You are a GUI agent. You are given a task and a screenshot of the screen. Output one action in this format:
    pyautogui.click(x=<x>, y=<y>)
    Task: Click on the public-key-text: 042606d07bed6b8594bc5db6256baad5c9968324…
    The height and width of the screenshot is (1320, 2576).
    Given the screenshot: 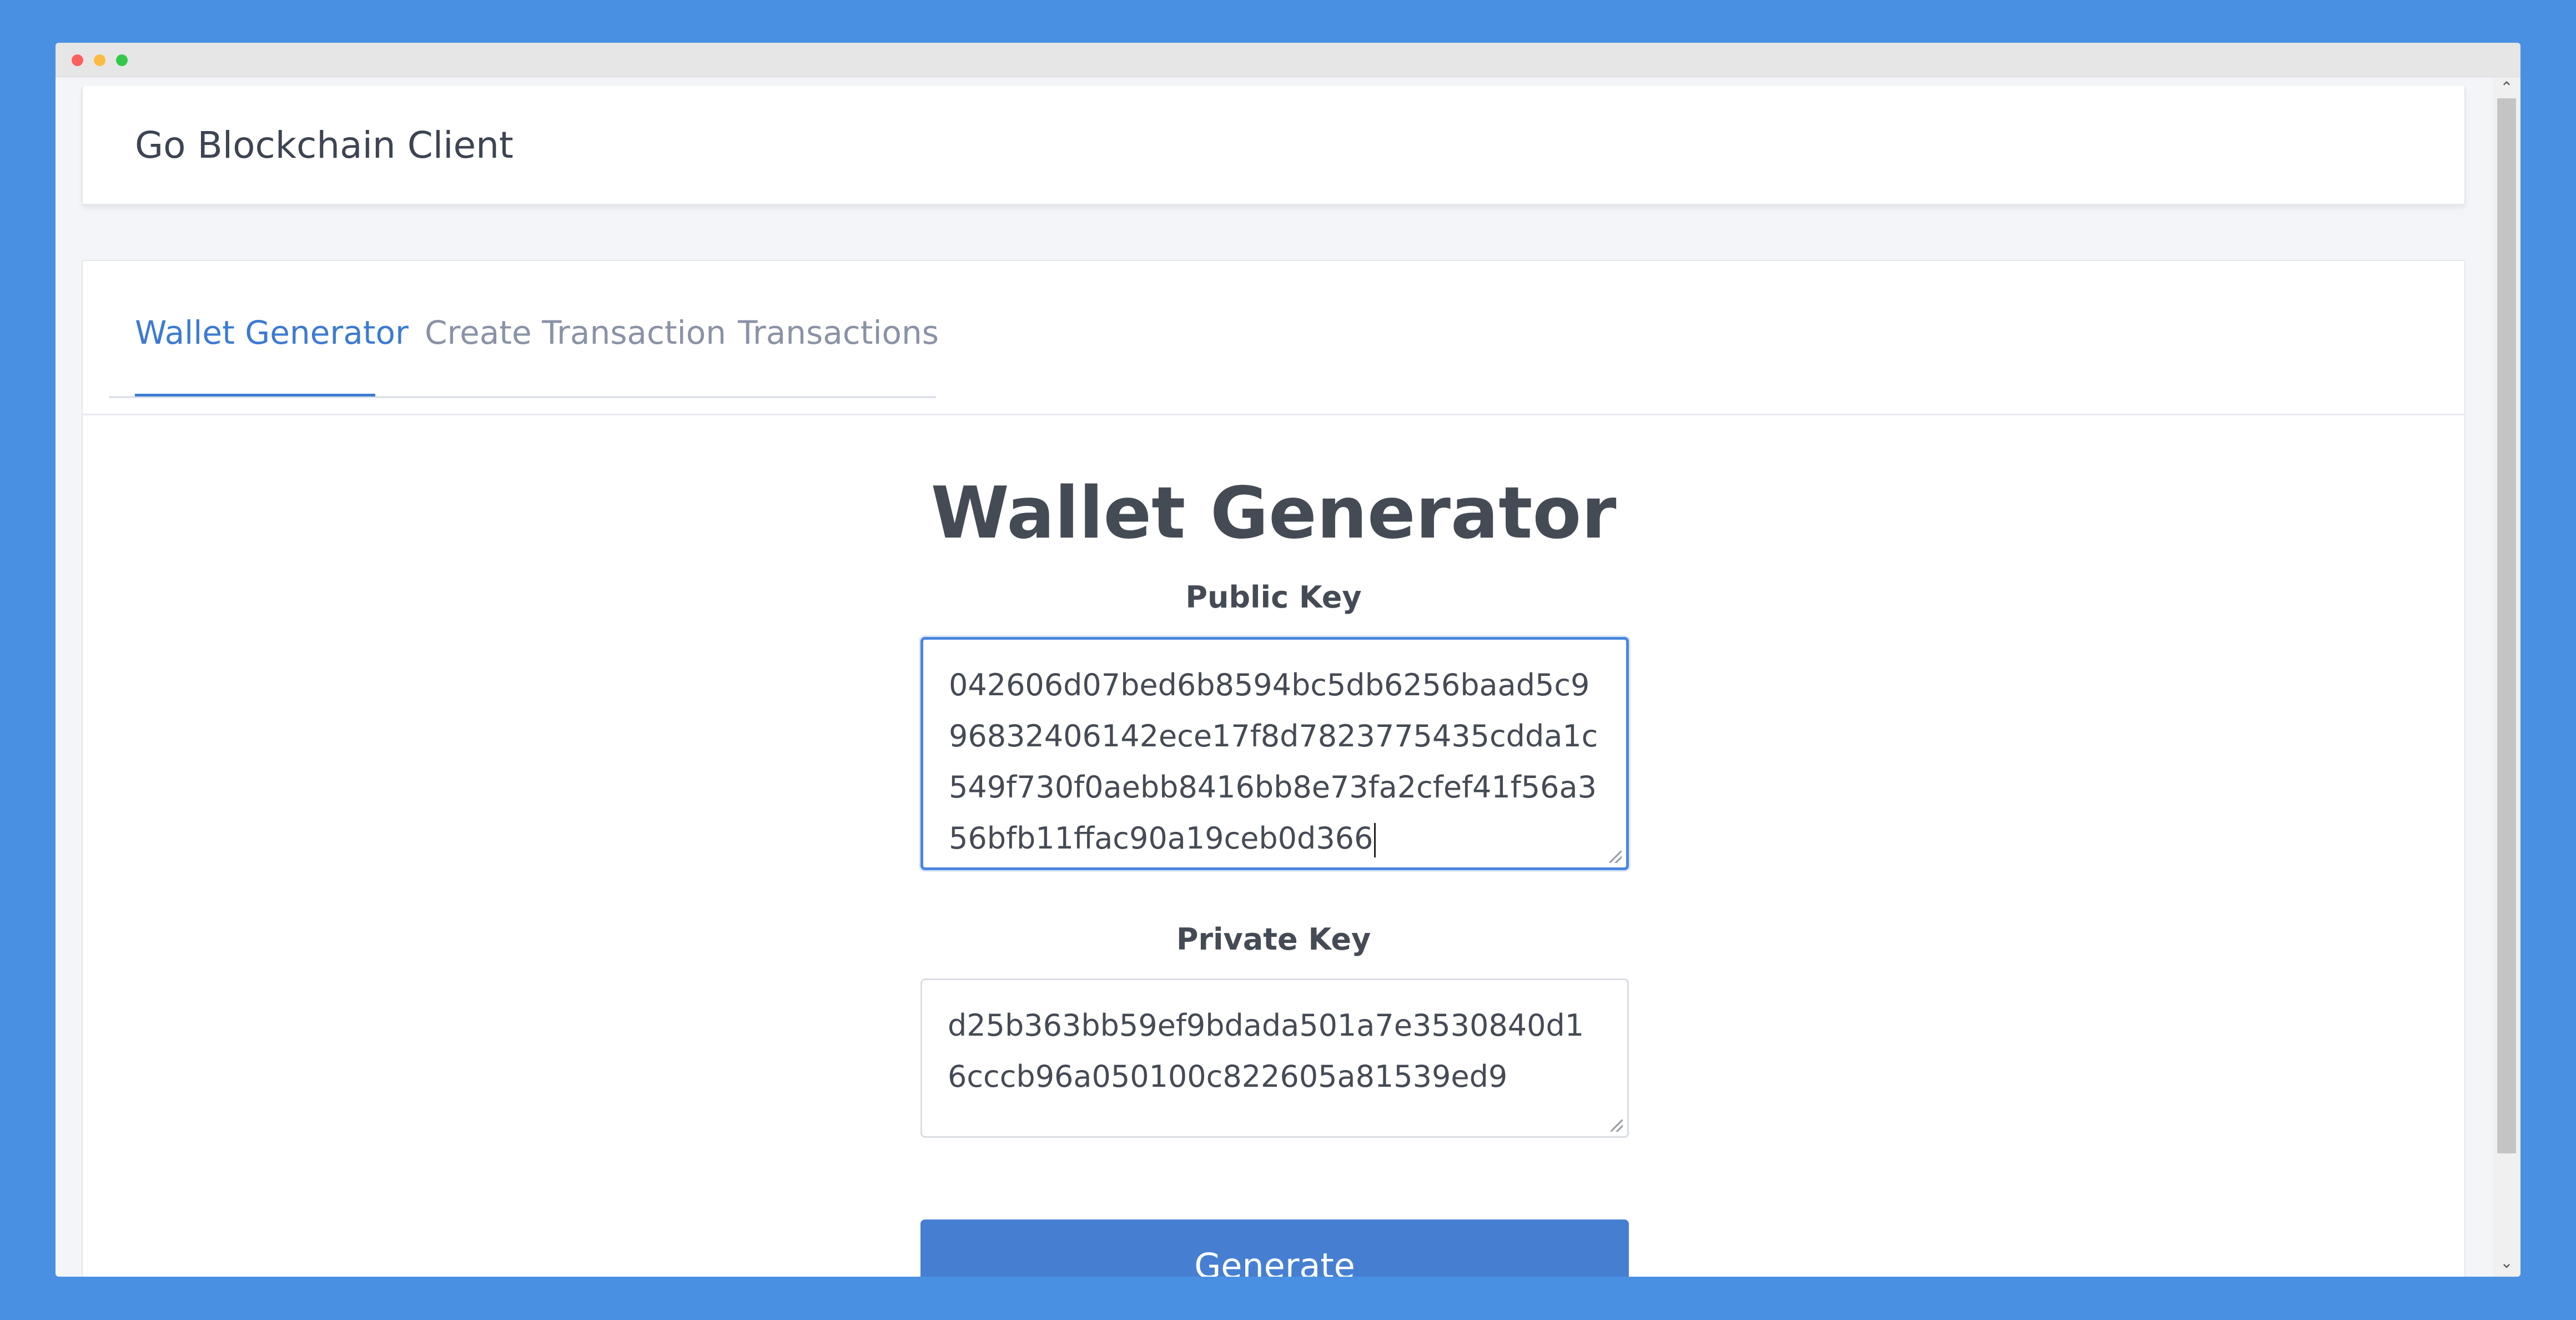 What is the action you would take?
    pyautogui.click(x=1273, y=761)
    